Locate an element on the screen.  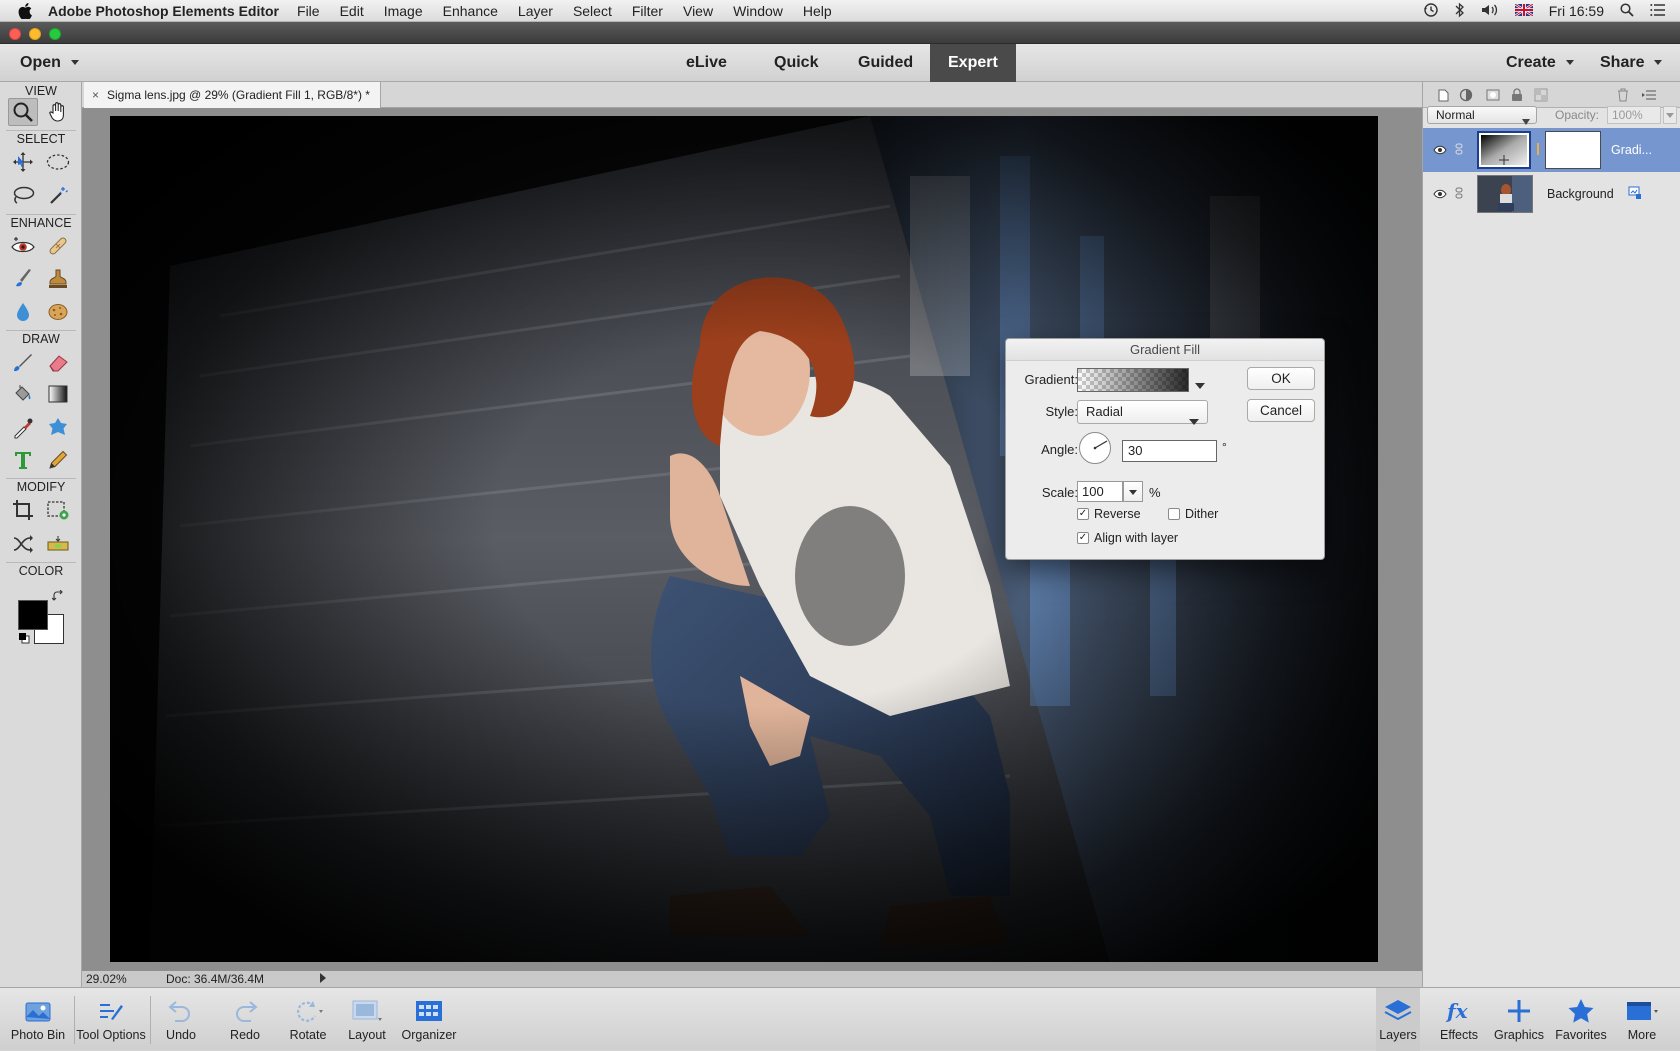
eraser-tool is located at coordinates (58, 362).